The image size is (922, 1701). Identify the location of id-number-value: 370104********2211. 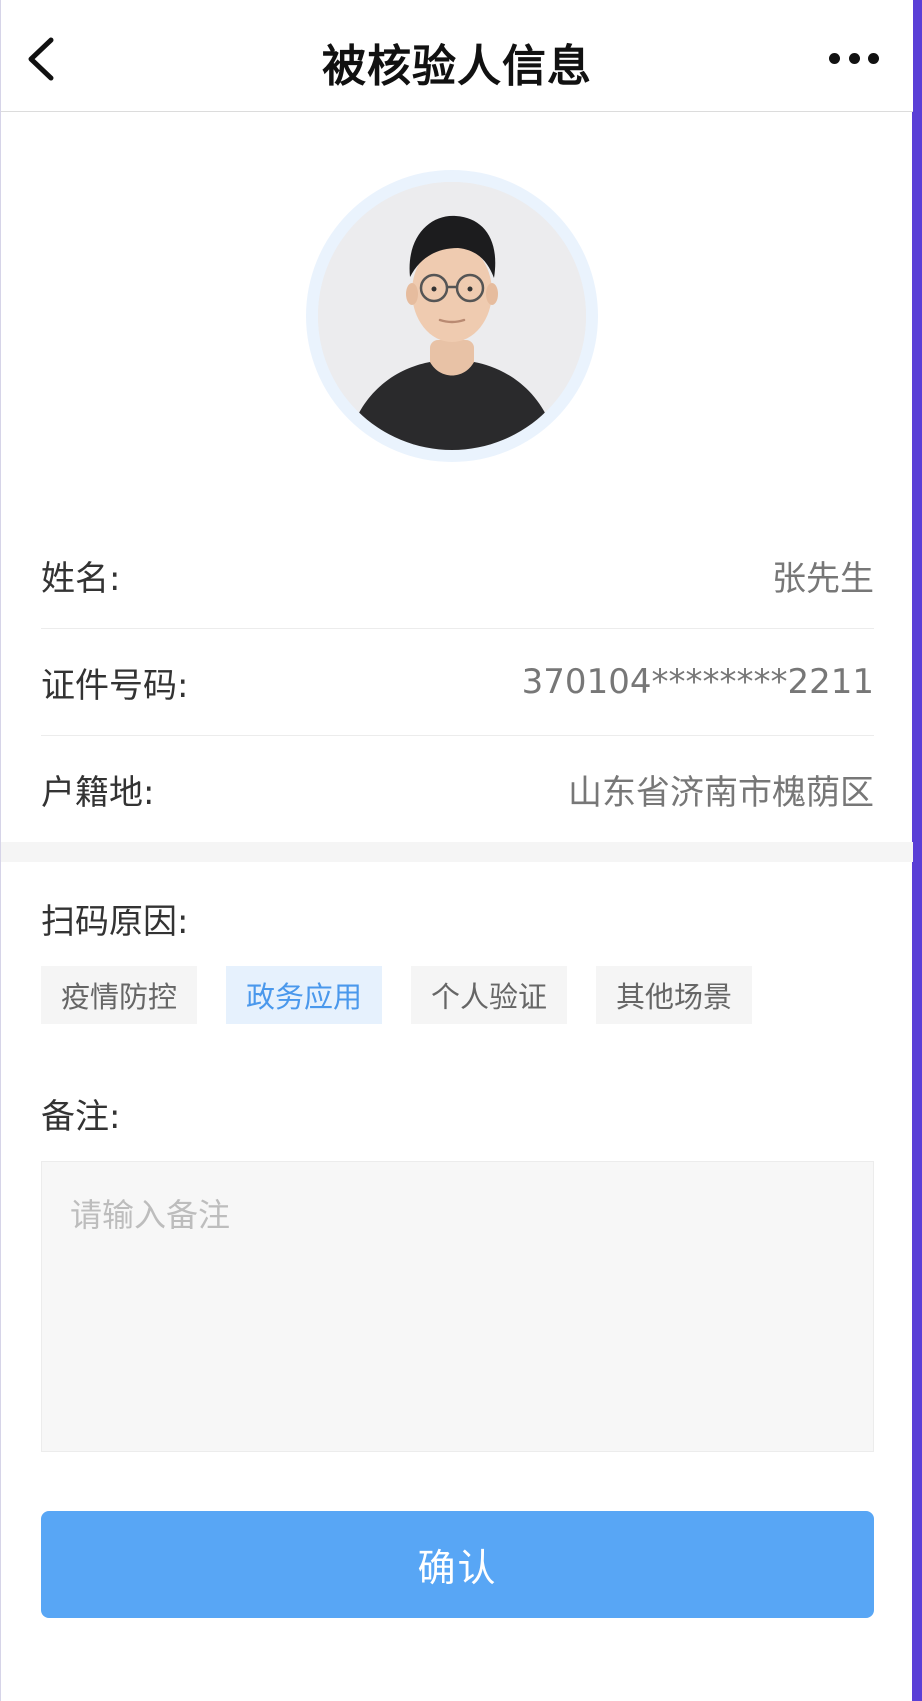
(697, 682).